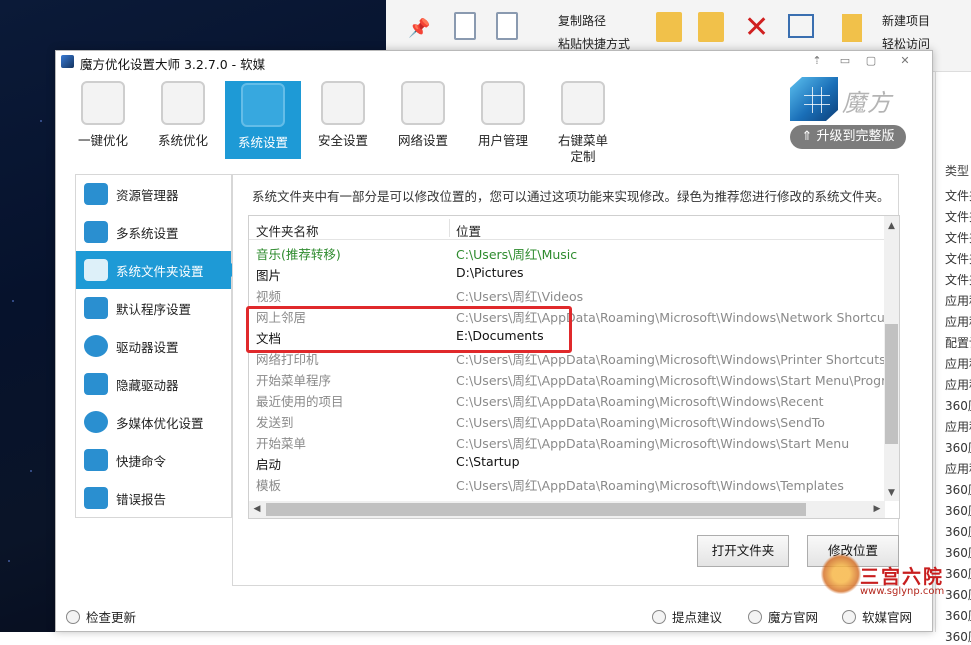 This screenshot has width=971, height=645. I want to click on nav-system-settings: 系统设置, so click(263, 120).